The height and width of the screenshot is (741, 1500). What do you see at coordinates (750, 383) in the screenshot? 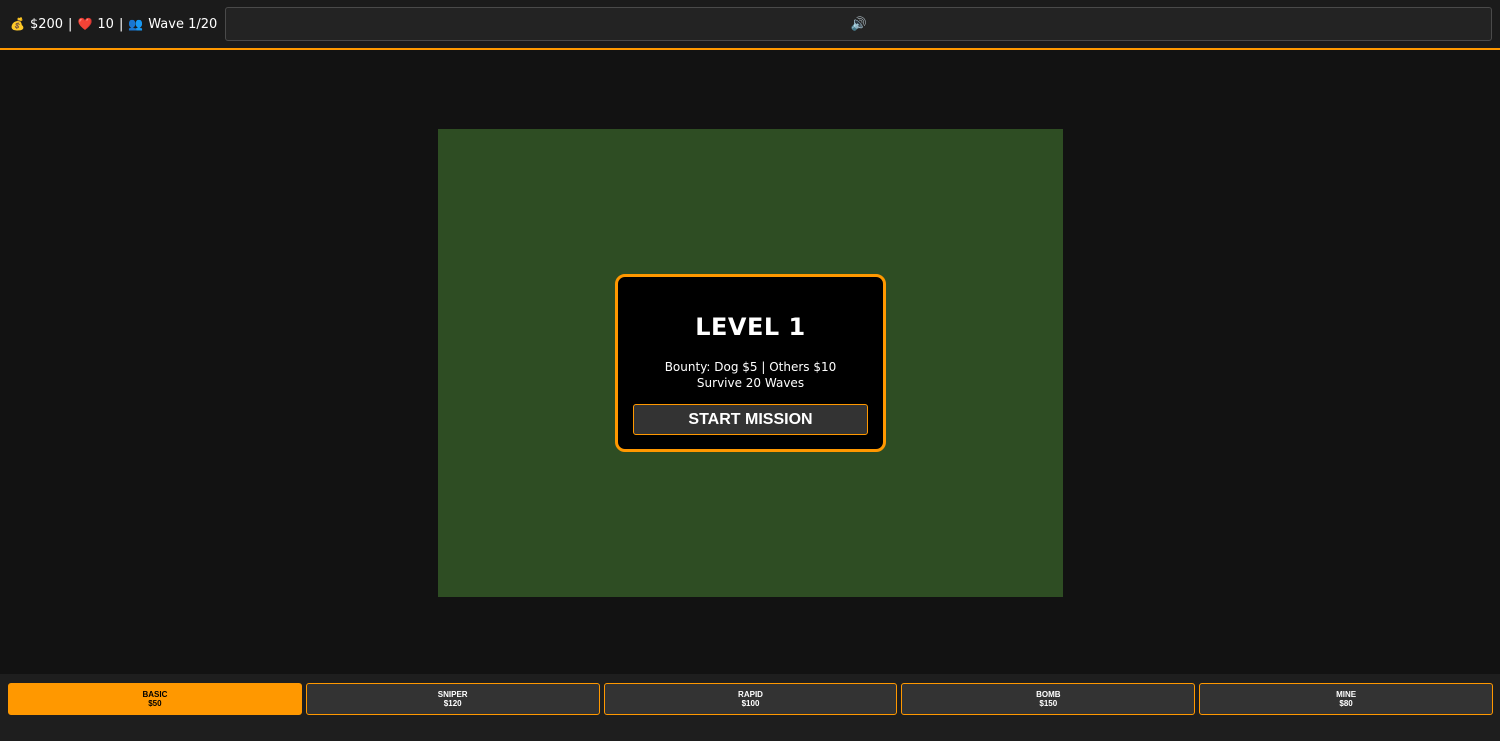
I see `goal-text: Survive 20 Waves` at bounding box center [750, 383].